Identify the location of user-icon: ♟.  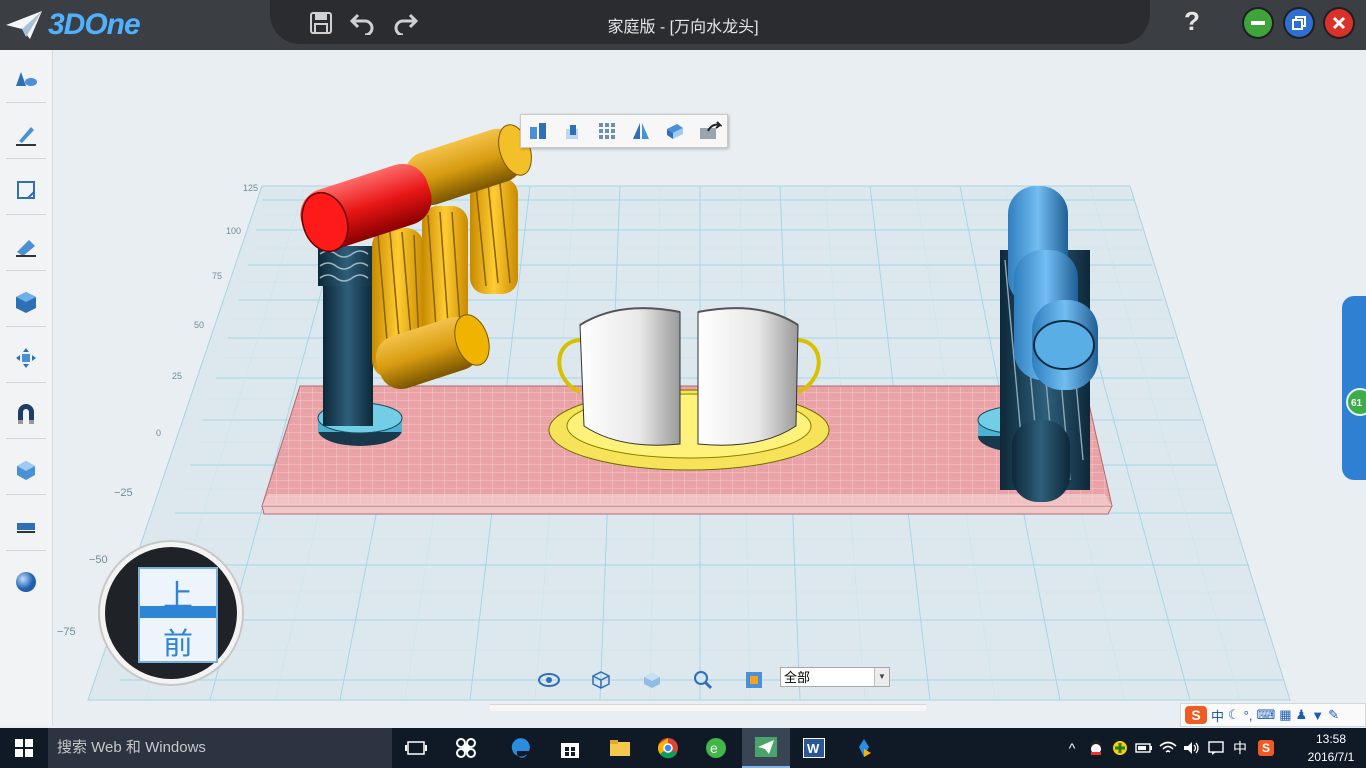
(1302, 715).